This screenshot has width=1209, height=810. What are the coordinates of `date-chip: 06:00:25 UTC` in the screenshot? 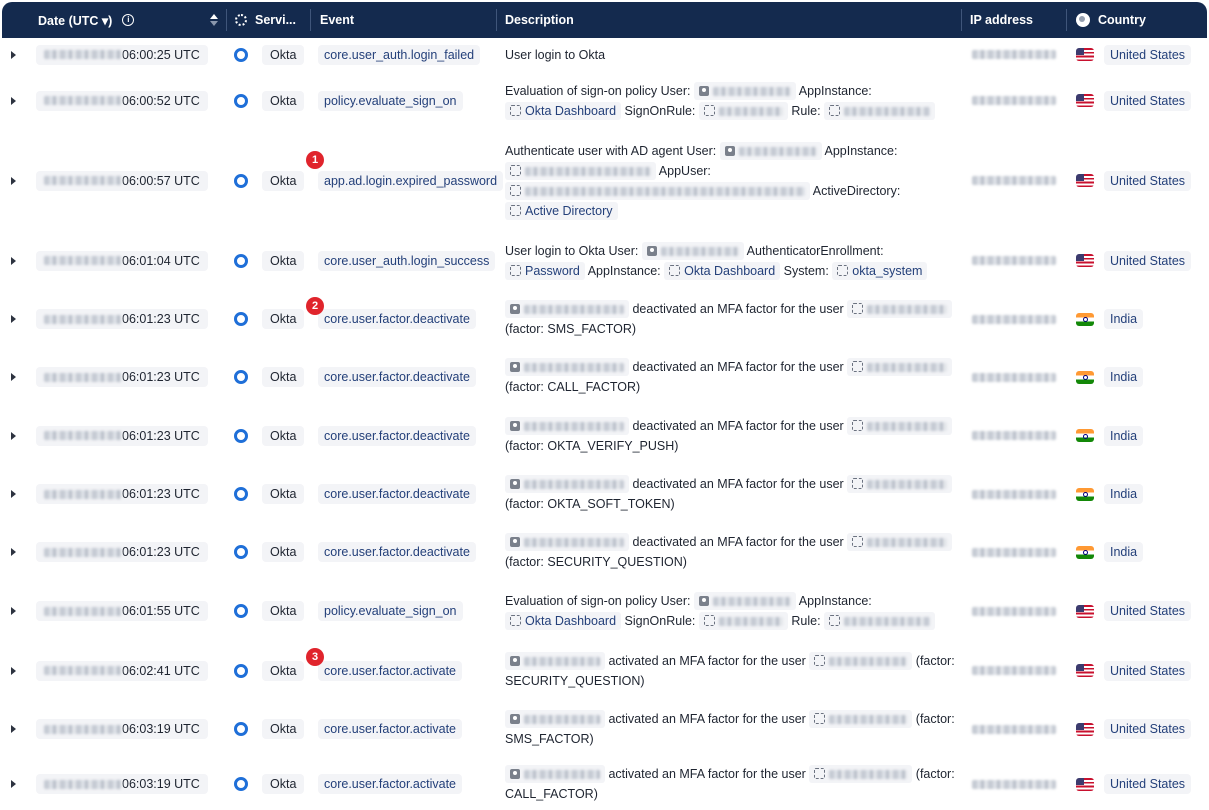 It's located at (122, 54).